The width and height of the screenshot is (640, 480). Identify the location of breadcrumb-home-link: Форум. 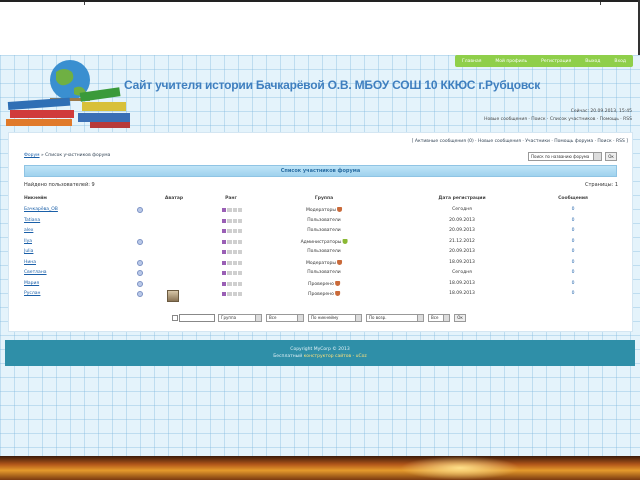
(32, 155).